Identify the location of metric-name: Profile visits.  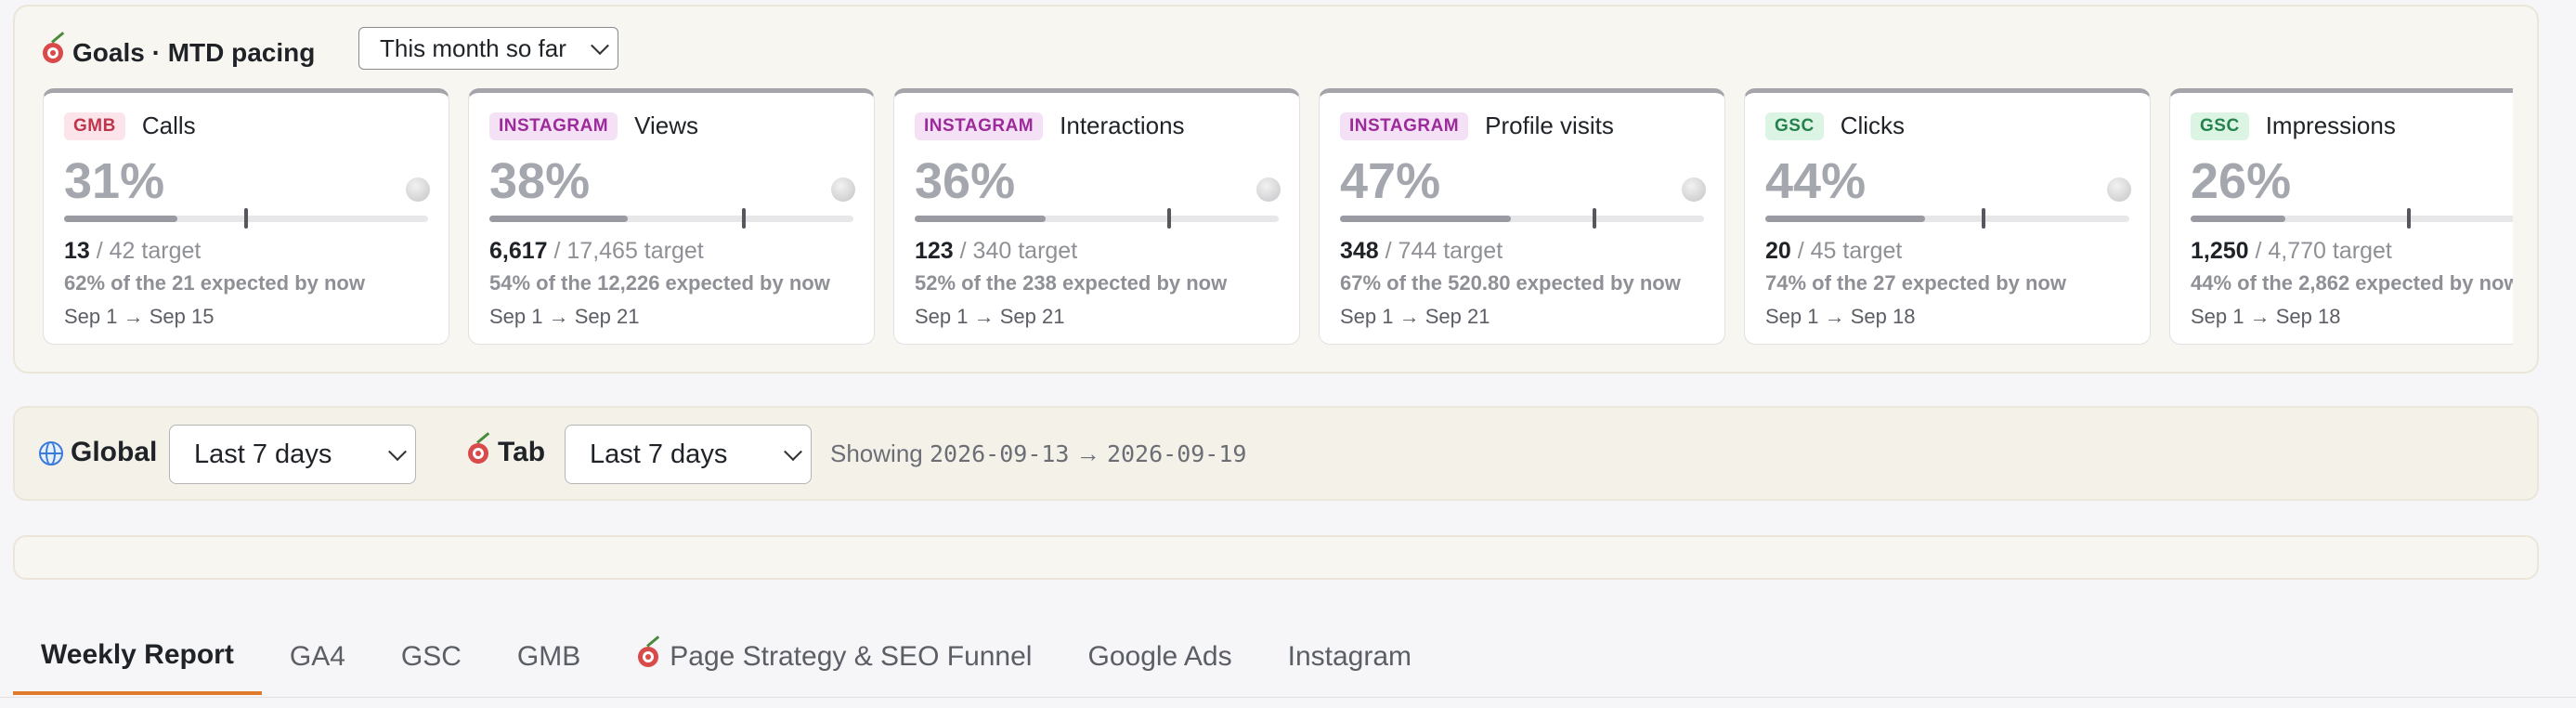
(1549, 125).